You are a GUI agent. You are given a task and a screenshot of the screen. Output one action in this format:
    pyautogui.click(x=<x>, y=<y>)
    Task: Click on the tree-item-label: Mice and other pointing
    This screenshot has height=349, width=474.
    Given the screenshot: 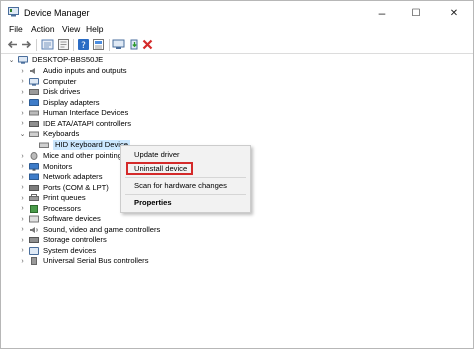 What is the action you would take?
    pyautogui.click(x=82, y=155)
    